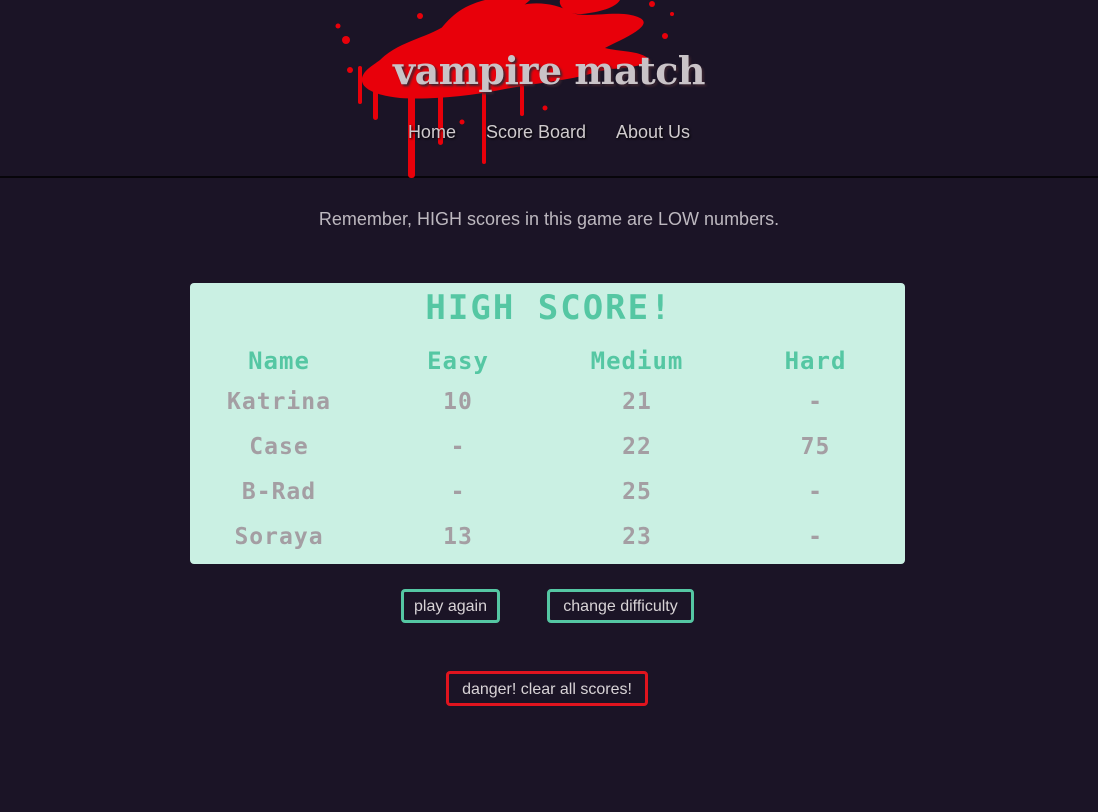 Image resolution: width=1098 pixels, height=812 pixels. Describe the element at coordinates (637, 402) in the screenshot. I see `medium-score-cell: 21` at that location.